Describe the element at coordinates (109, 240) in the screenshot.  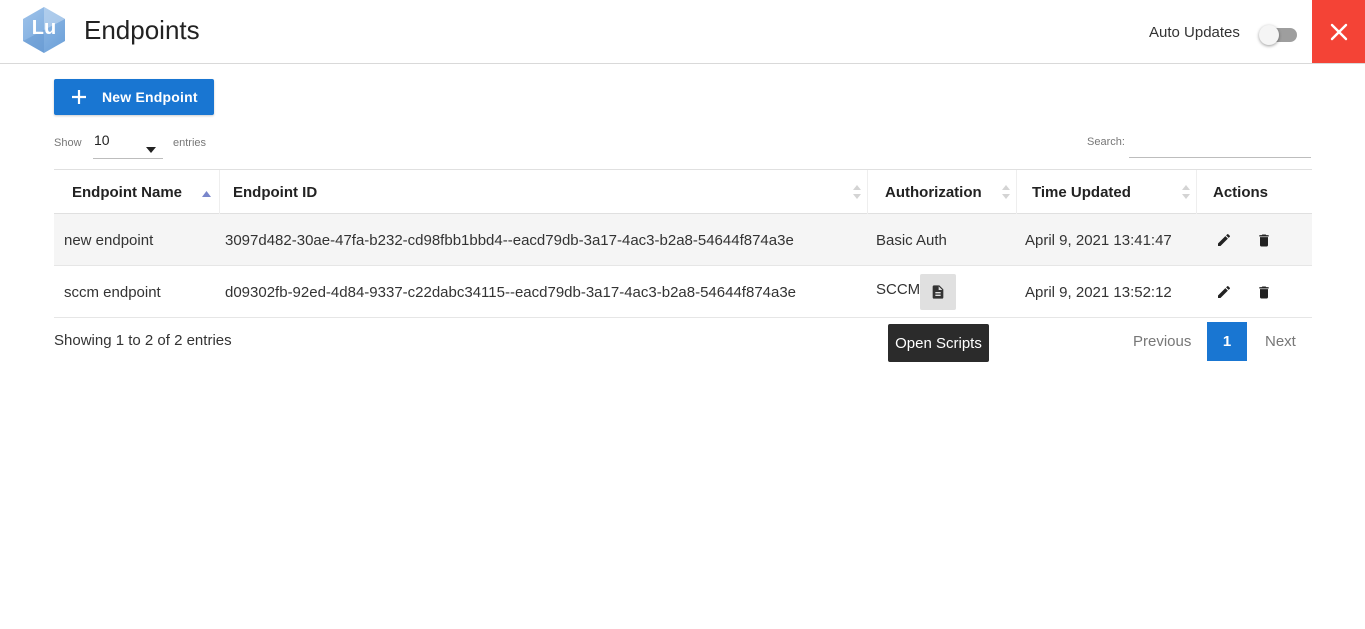
I see `endpoint-name-cell: new endpoint` at that location.